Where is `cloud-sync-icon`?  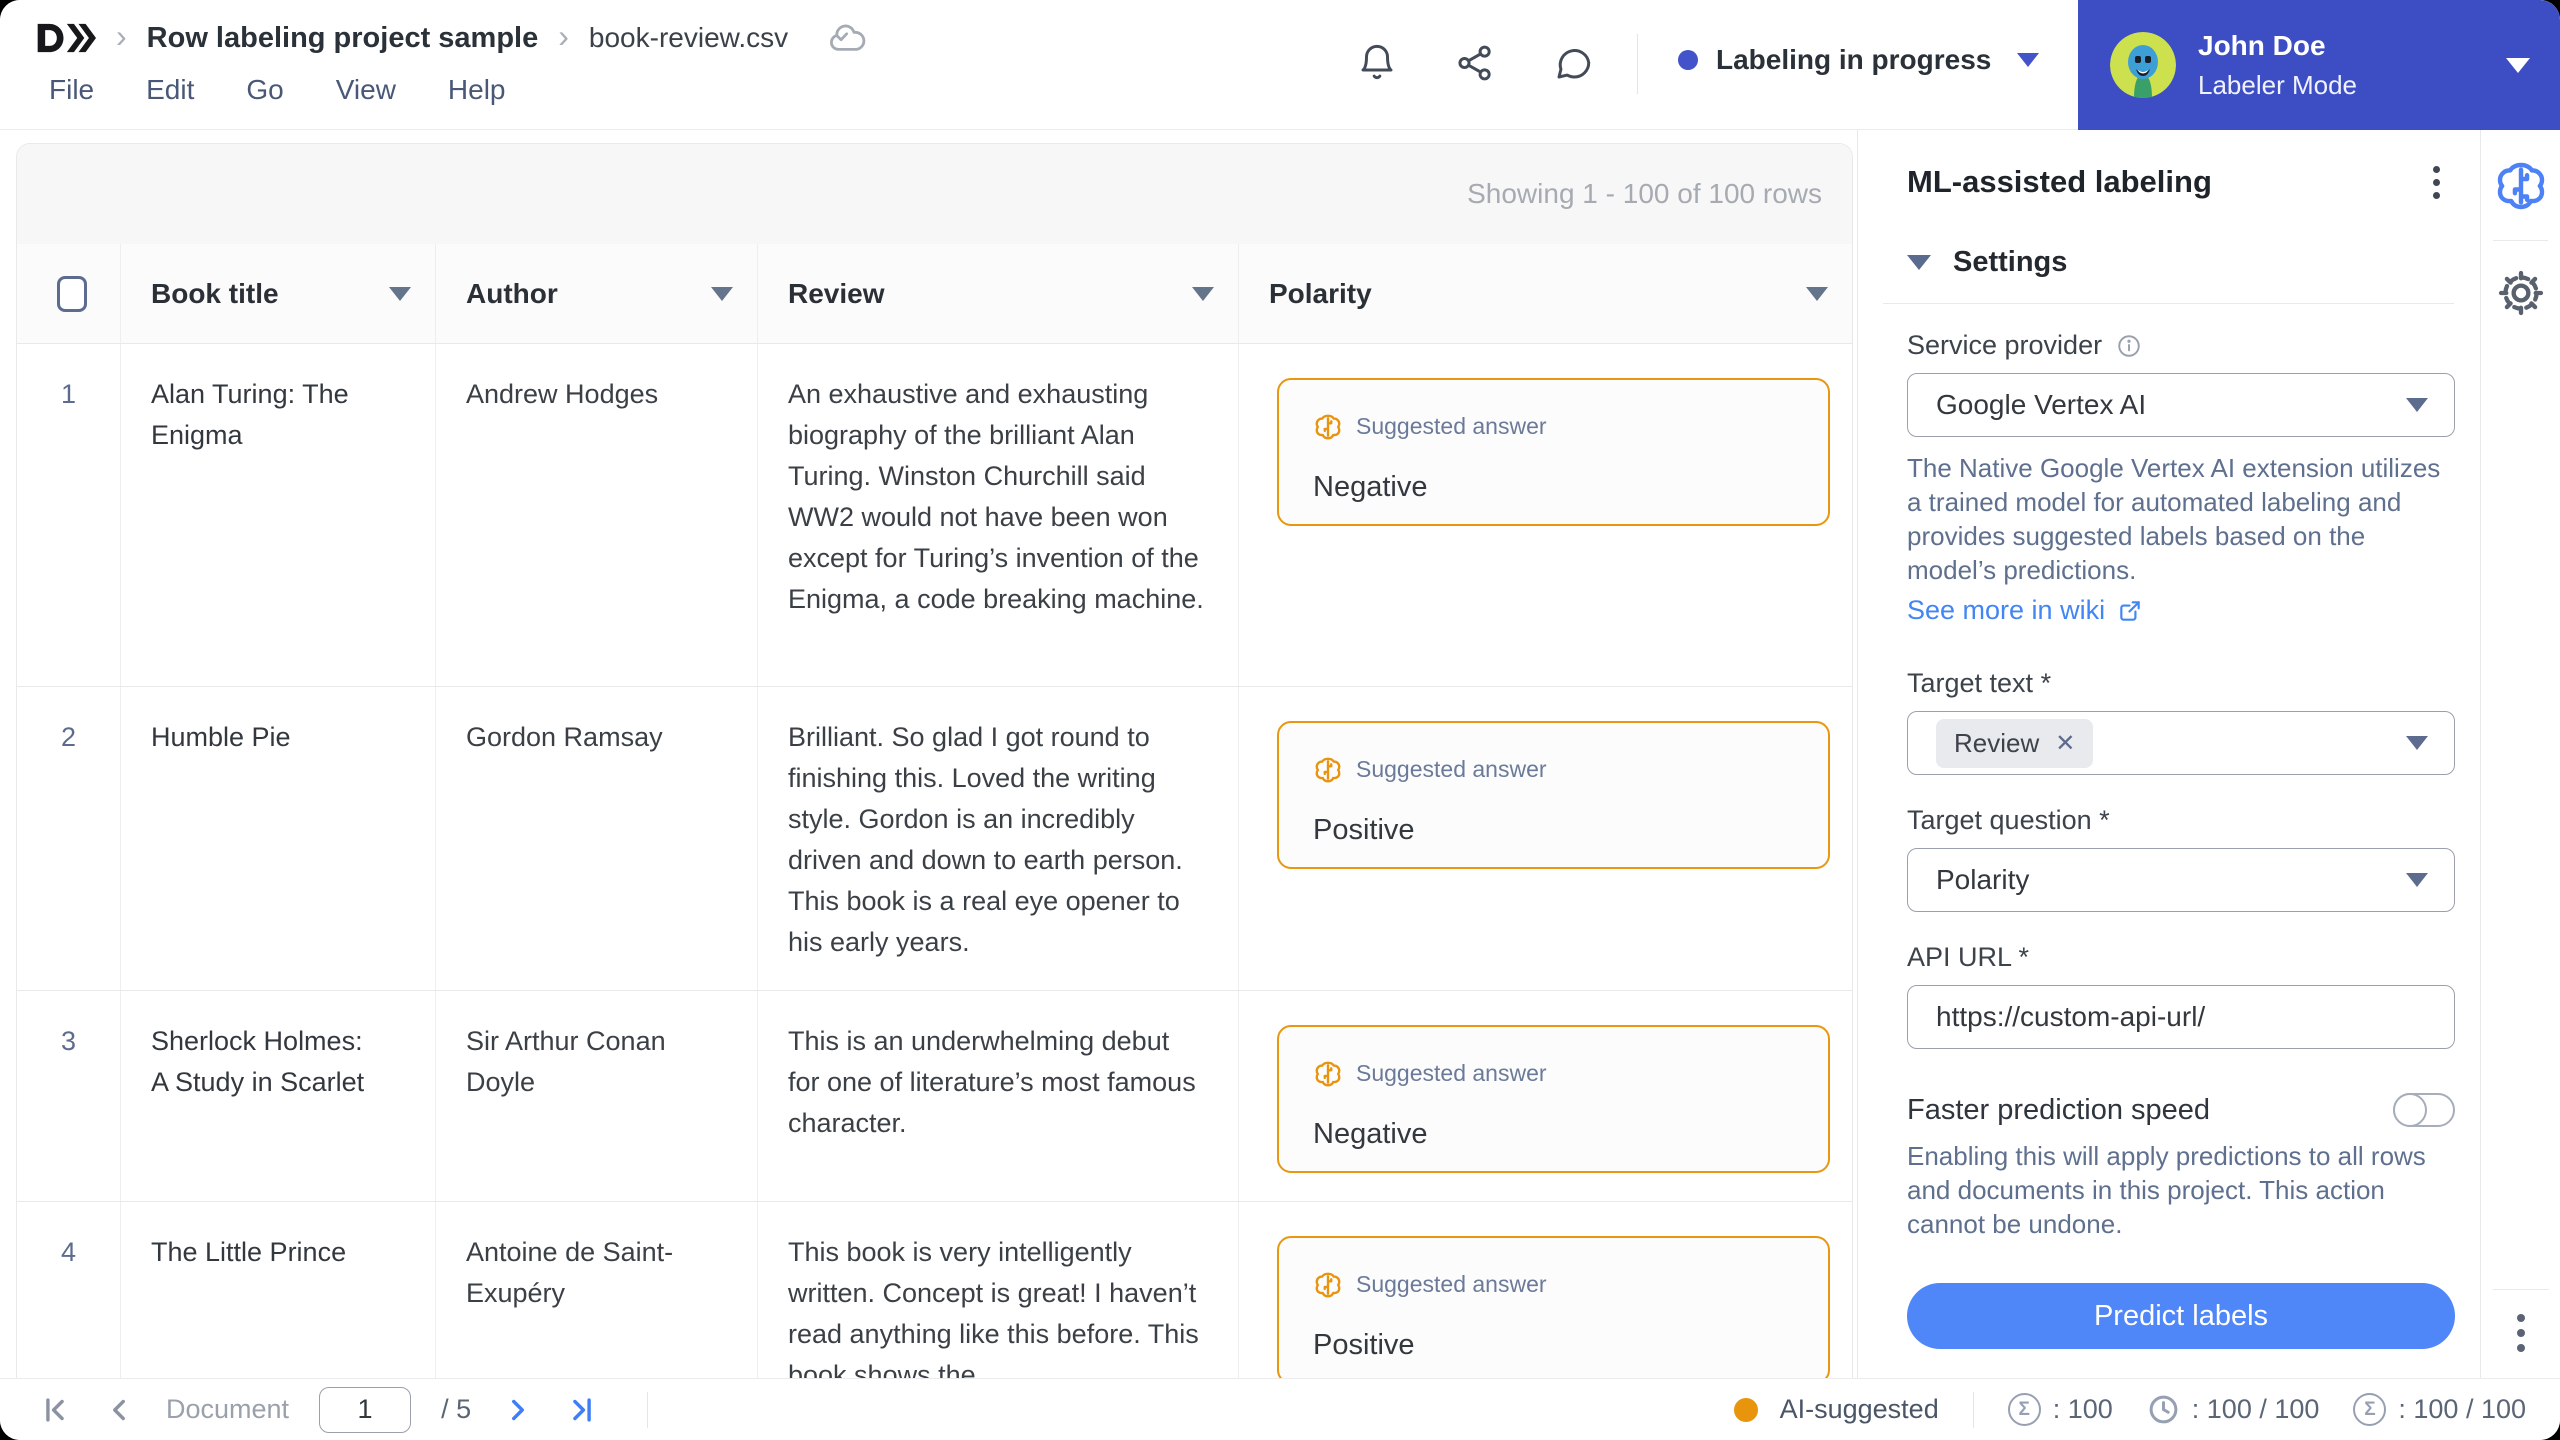
cloud-sync-icon is located at coordinates (847, 38).